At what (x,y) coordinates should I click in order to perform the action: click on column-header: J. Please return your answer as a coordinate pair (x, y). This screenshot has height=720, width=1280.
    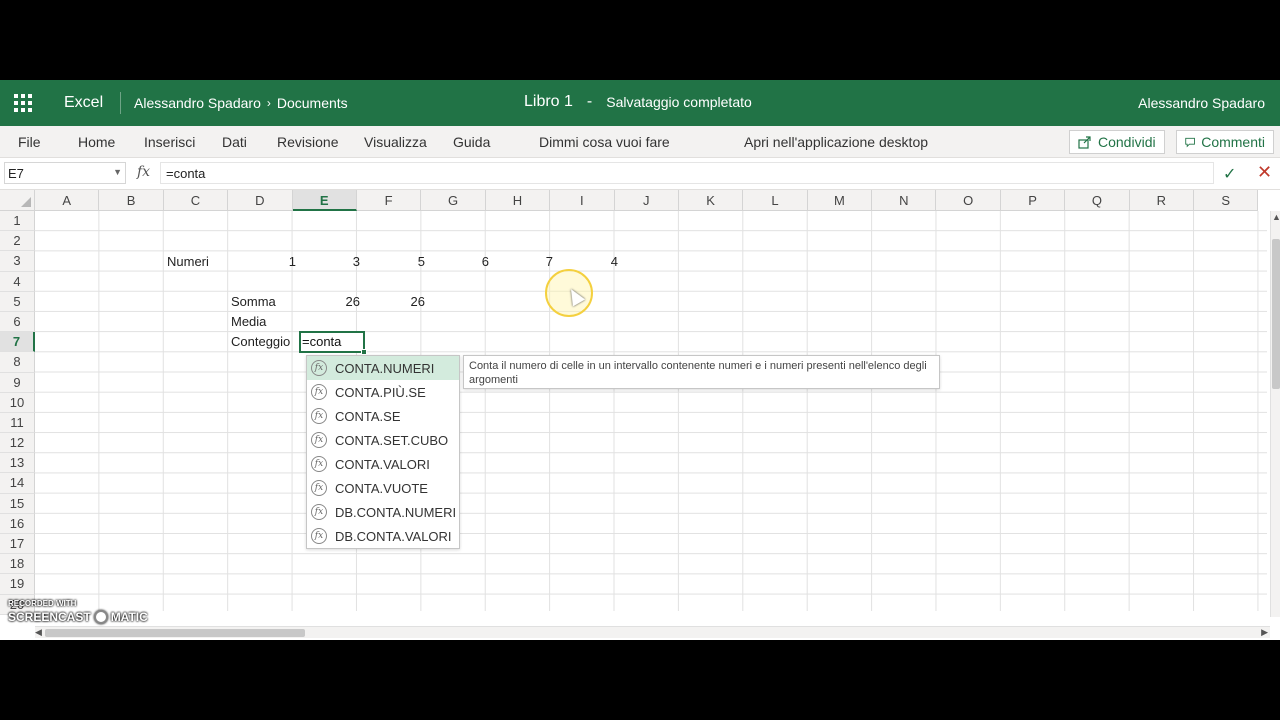
    Looking at the image, I should click on (646, 200).